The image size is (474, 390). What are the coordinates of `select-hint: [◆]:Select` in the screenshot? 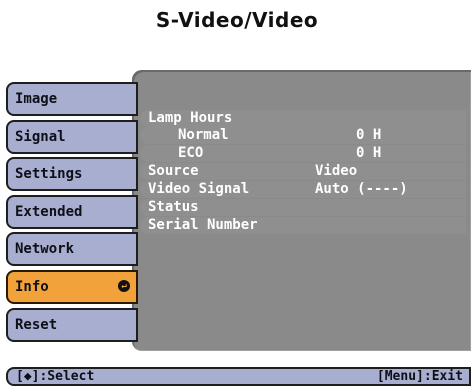 It's located at (55, 376).